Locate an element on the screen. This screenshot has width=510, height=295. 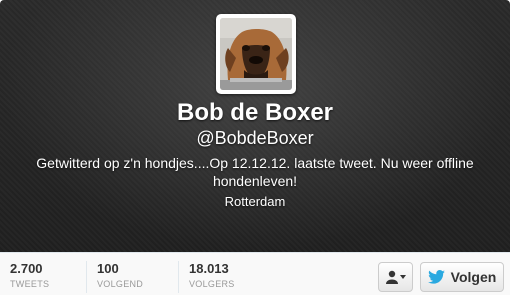
stat-following-label: VOLGEND is located at coordinates (120, 284).